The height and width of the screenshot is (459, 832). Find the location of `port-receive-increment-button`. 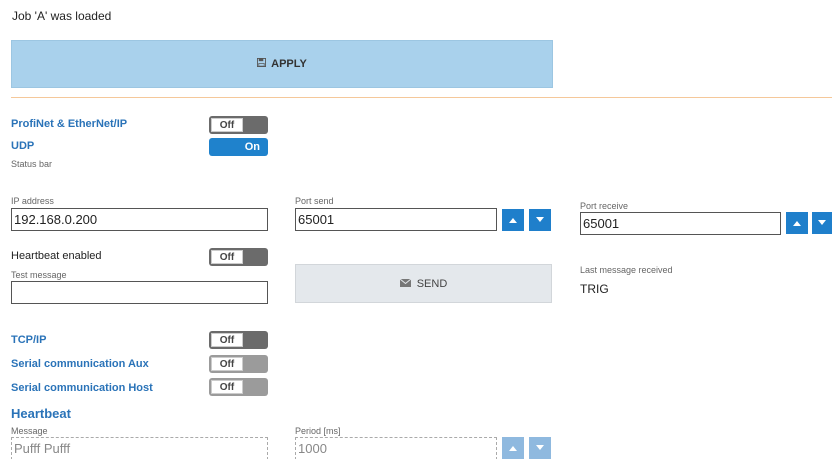

port-receive-increment-button is located at coordinates (797, 223).